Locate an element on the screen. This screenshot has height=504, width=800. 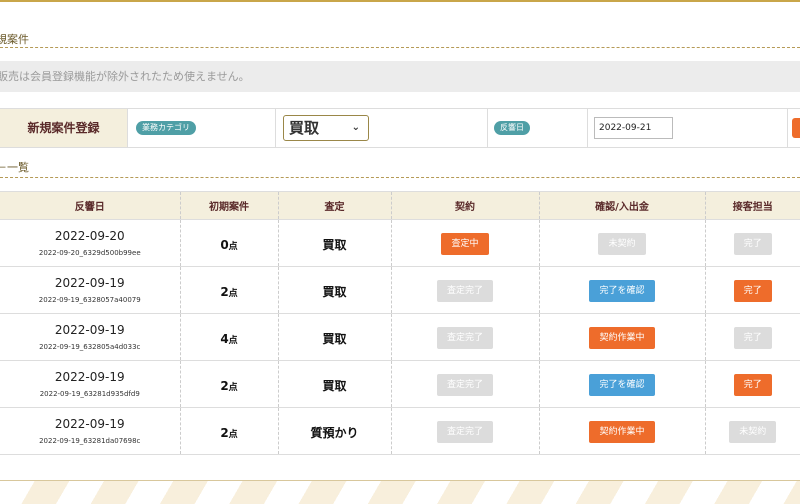
registration-row: 新規案件登録 業務カテゴリ 反響日 is located at coordinates (400, 128).